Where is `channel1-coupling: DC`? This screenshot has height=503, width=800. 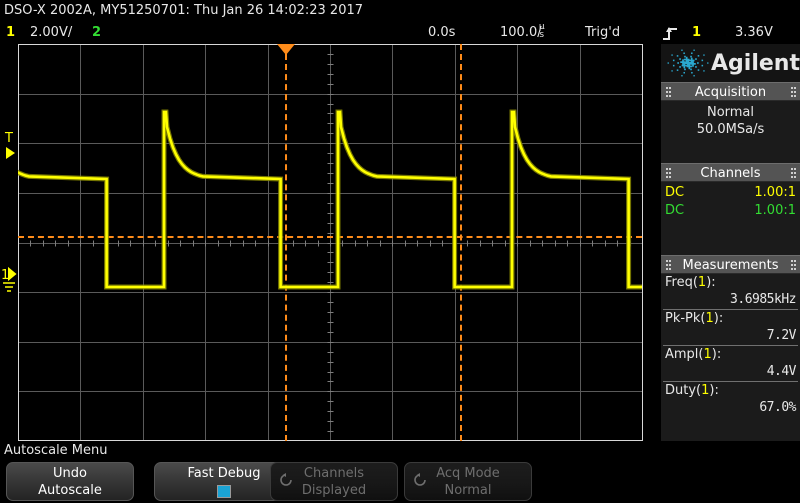 channel1-coupling: DC is located at coordinates (675, 192).